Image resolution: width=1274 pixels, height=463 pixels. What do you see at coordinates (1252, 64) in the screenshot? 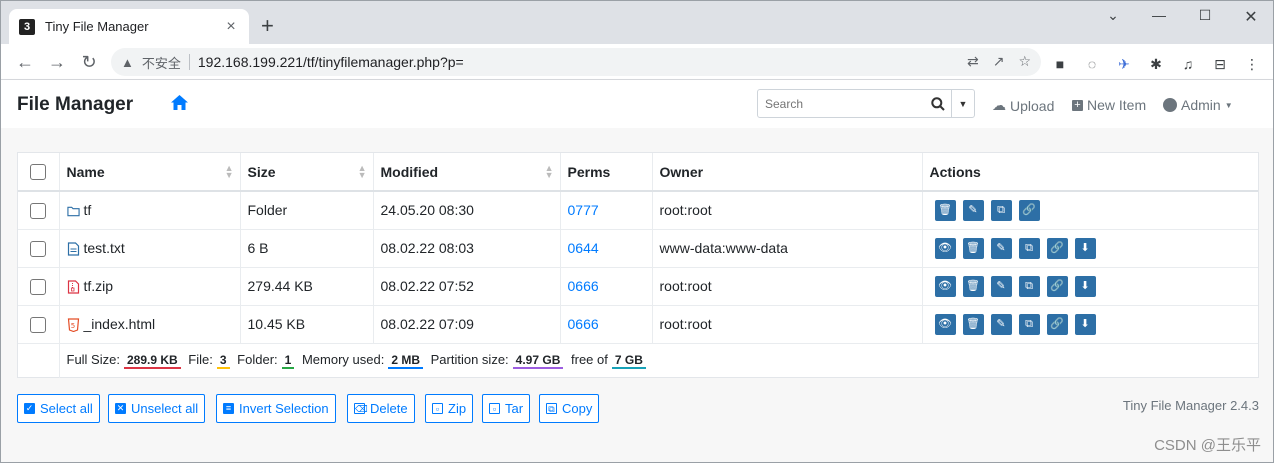
I see `menu-kebab-icon: ⋮` at bounding box center [1252, 64].